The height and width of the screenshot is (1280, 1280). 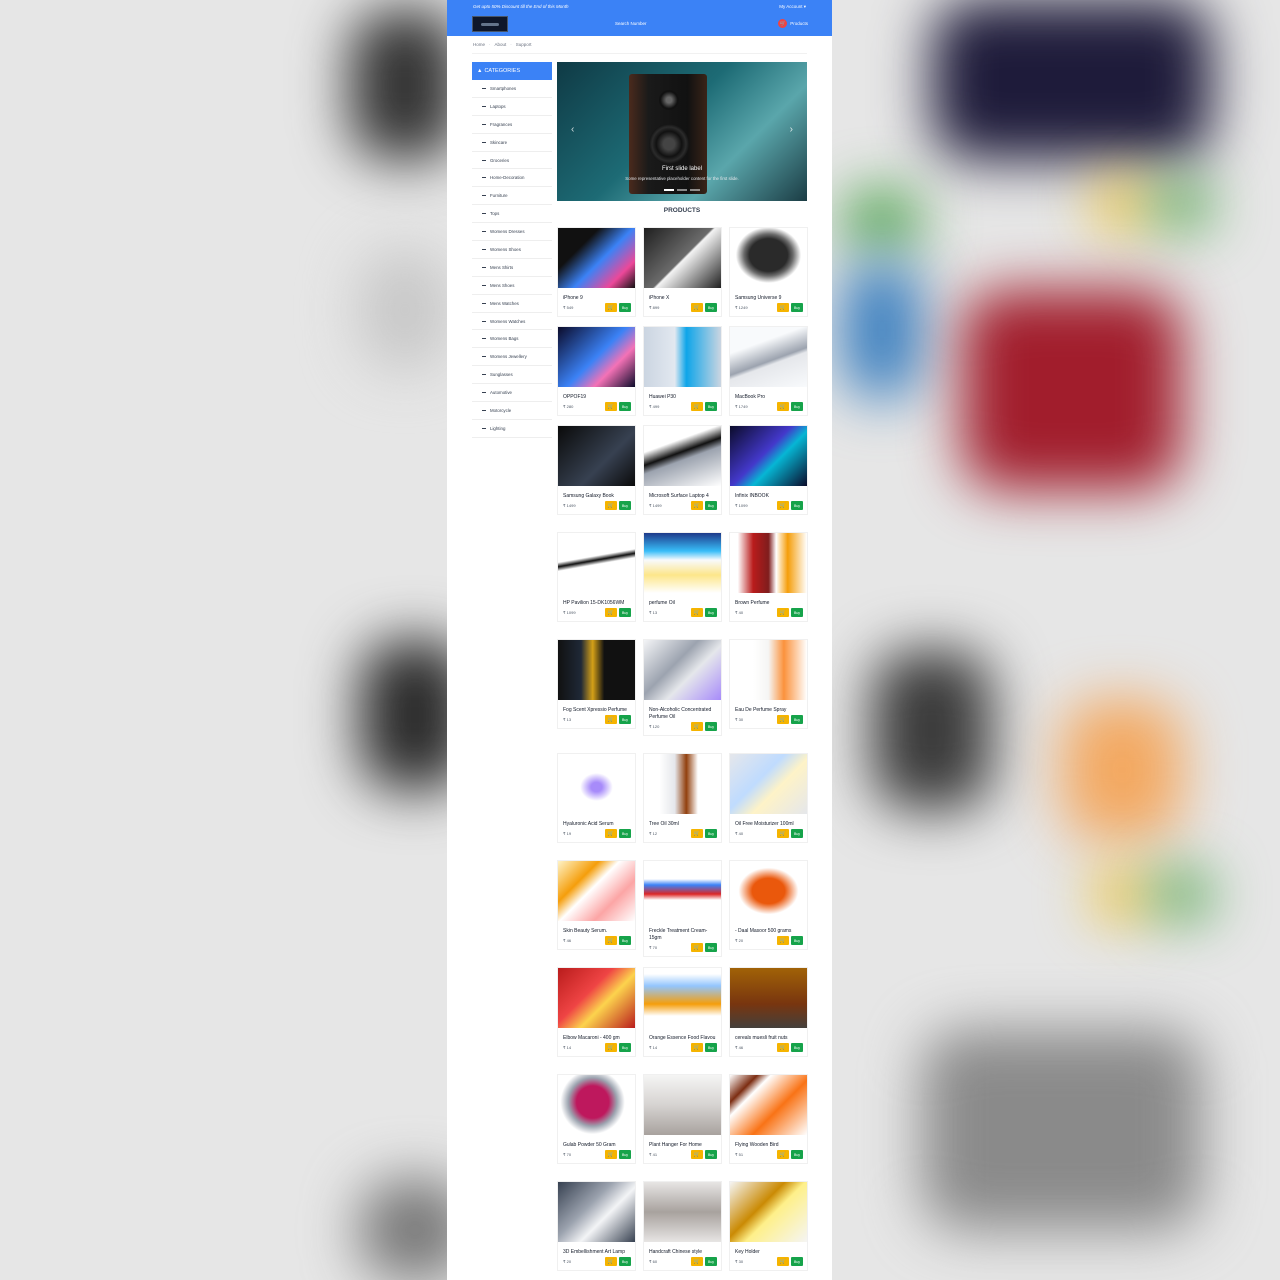 What do you see at coordinates (768, 1226) in the screenshot?
I see `product-card: Key Holder ₹ 30 🛒 Buy` at bounding box center [768, 1226].